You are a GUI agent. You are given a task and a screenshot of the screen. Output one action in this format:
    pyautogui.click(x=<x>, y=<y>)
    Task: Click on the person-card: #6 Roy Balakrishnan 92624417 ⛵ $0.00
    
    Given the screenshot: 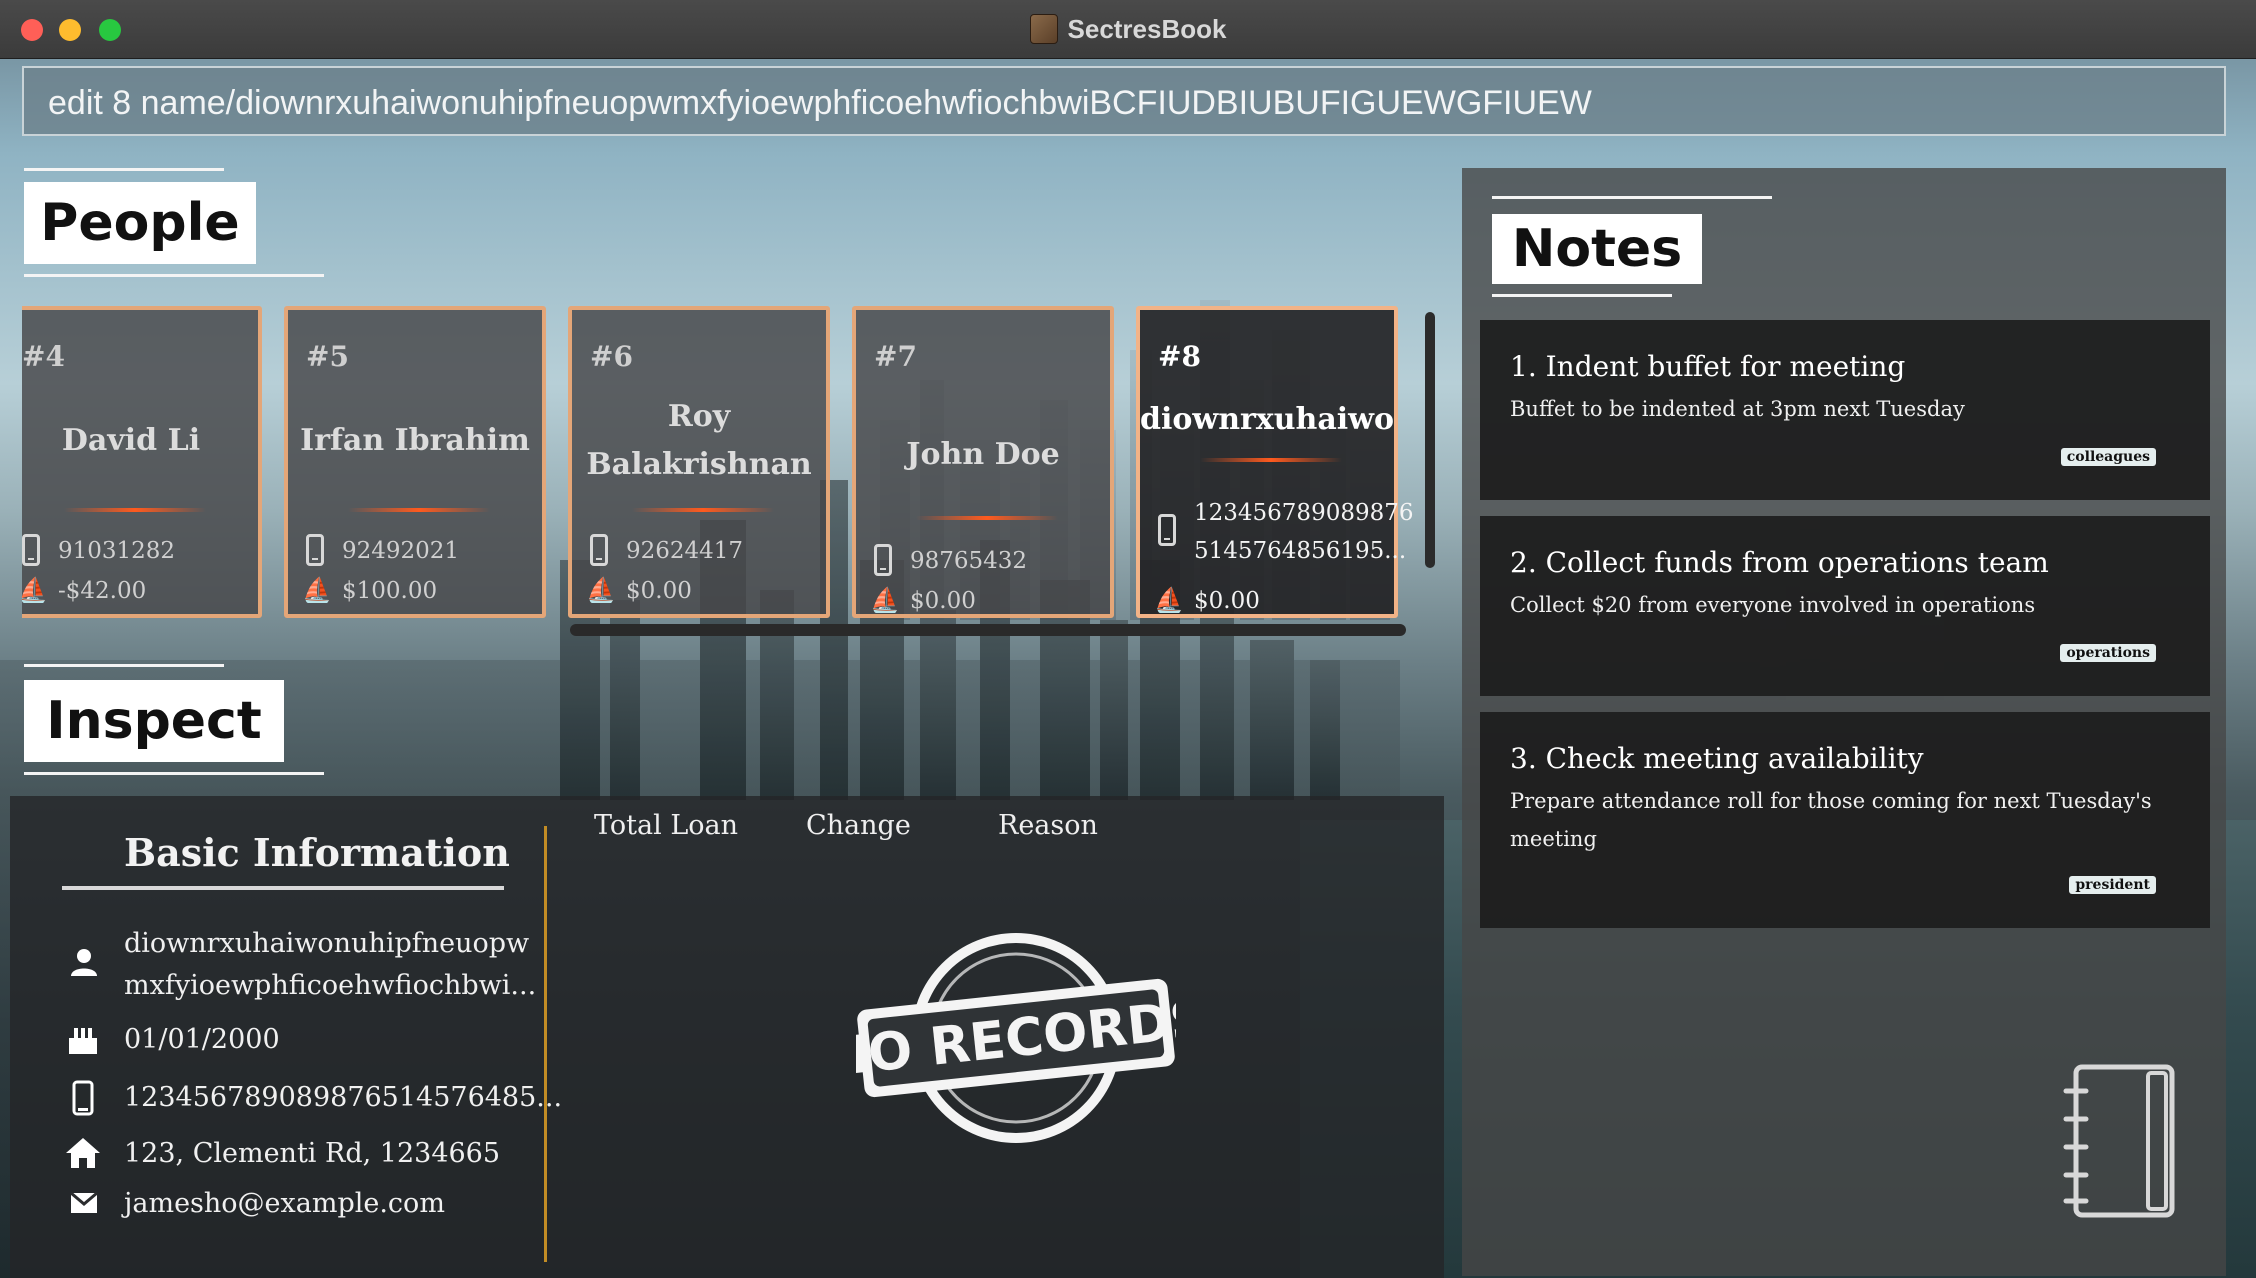 What is the action you would take?
    pyautogui.click(x=699, y=462)
    